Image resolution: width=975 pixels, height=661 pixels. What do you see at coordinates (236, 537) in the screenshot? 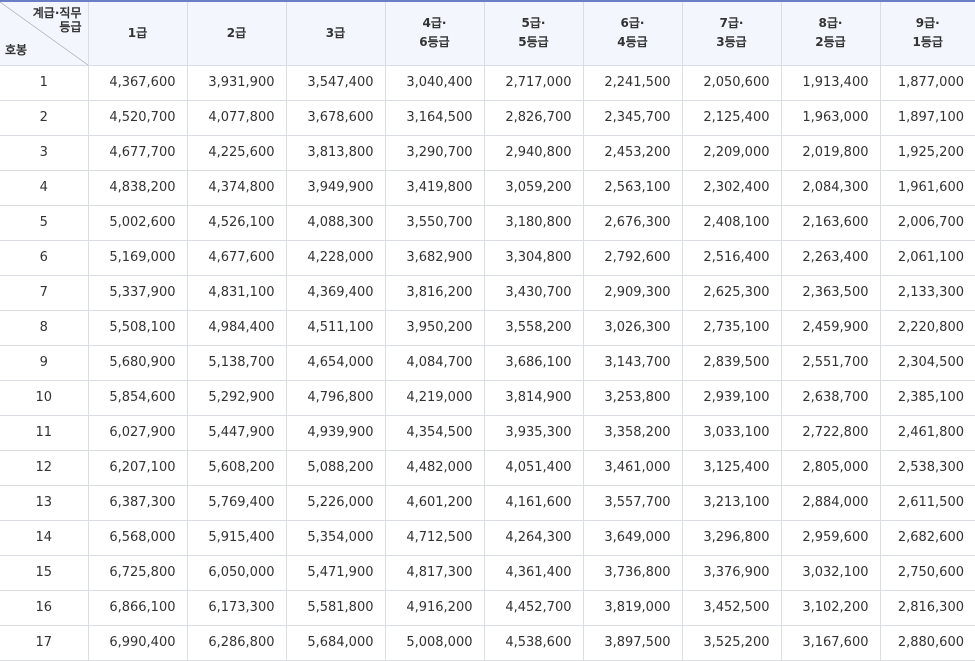
I see `salary-cell: 5,915,400` at bounding box center [236, 537].